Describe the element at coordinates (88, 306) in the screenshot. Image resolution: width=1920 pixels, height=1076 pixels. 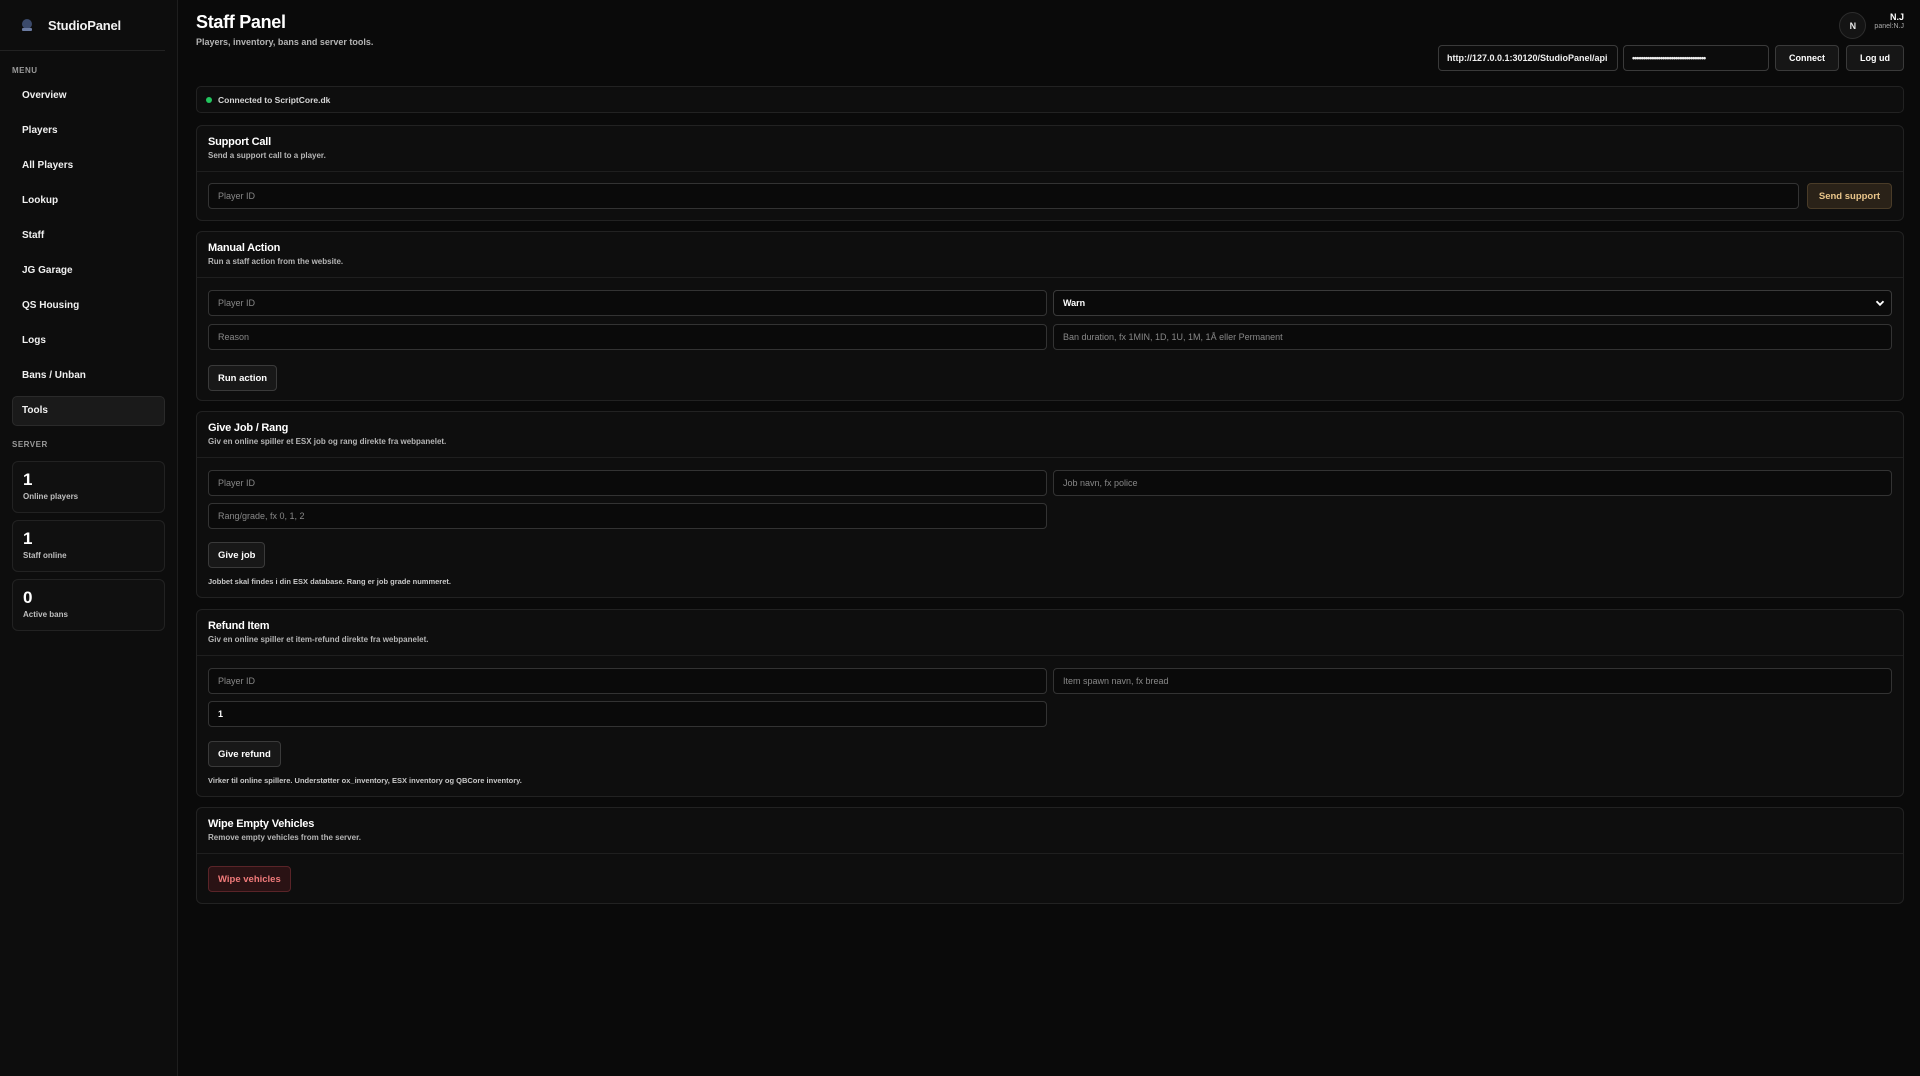
I see `sidebar-item-qs-housing: QS Housing` at that location.